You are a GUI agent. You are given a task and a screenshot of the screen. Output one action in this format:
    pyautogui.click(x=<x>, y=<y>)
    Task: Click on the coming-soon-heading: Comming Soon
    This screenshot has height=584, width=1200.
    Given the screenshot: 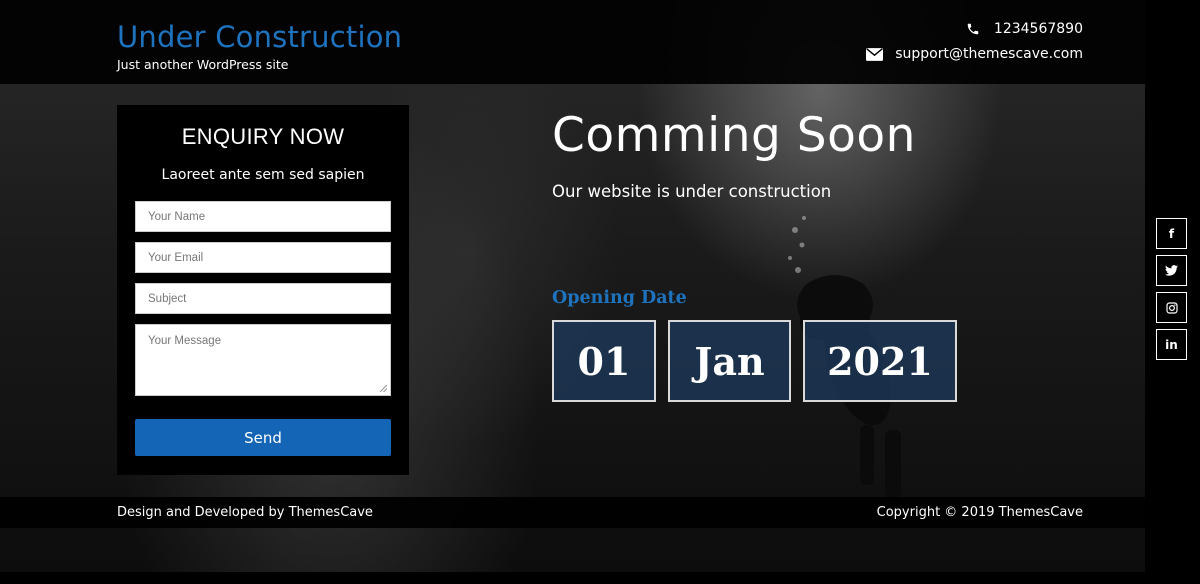 What is the action you would take?
    pyautogui.click(x=734, y=135)
    